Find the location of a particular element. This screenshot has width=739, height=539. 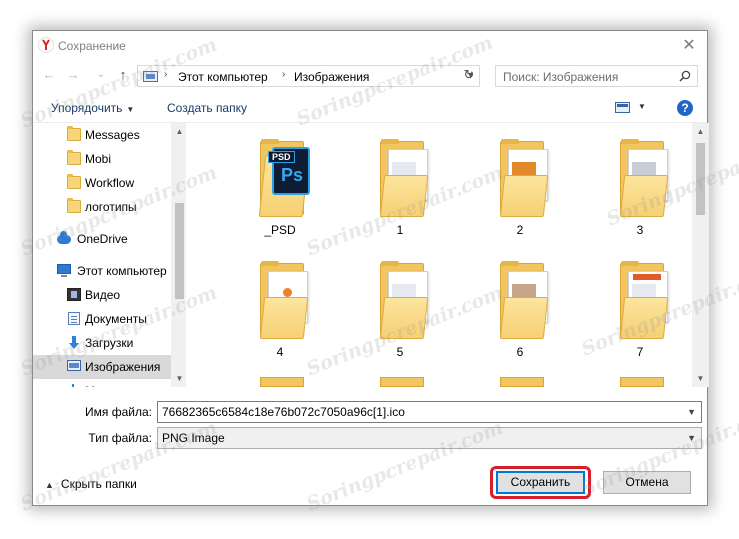

address-bar: › Этот компьютер › Изображения ▼ is located at coordinates (308, 76).